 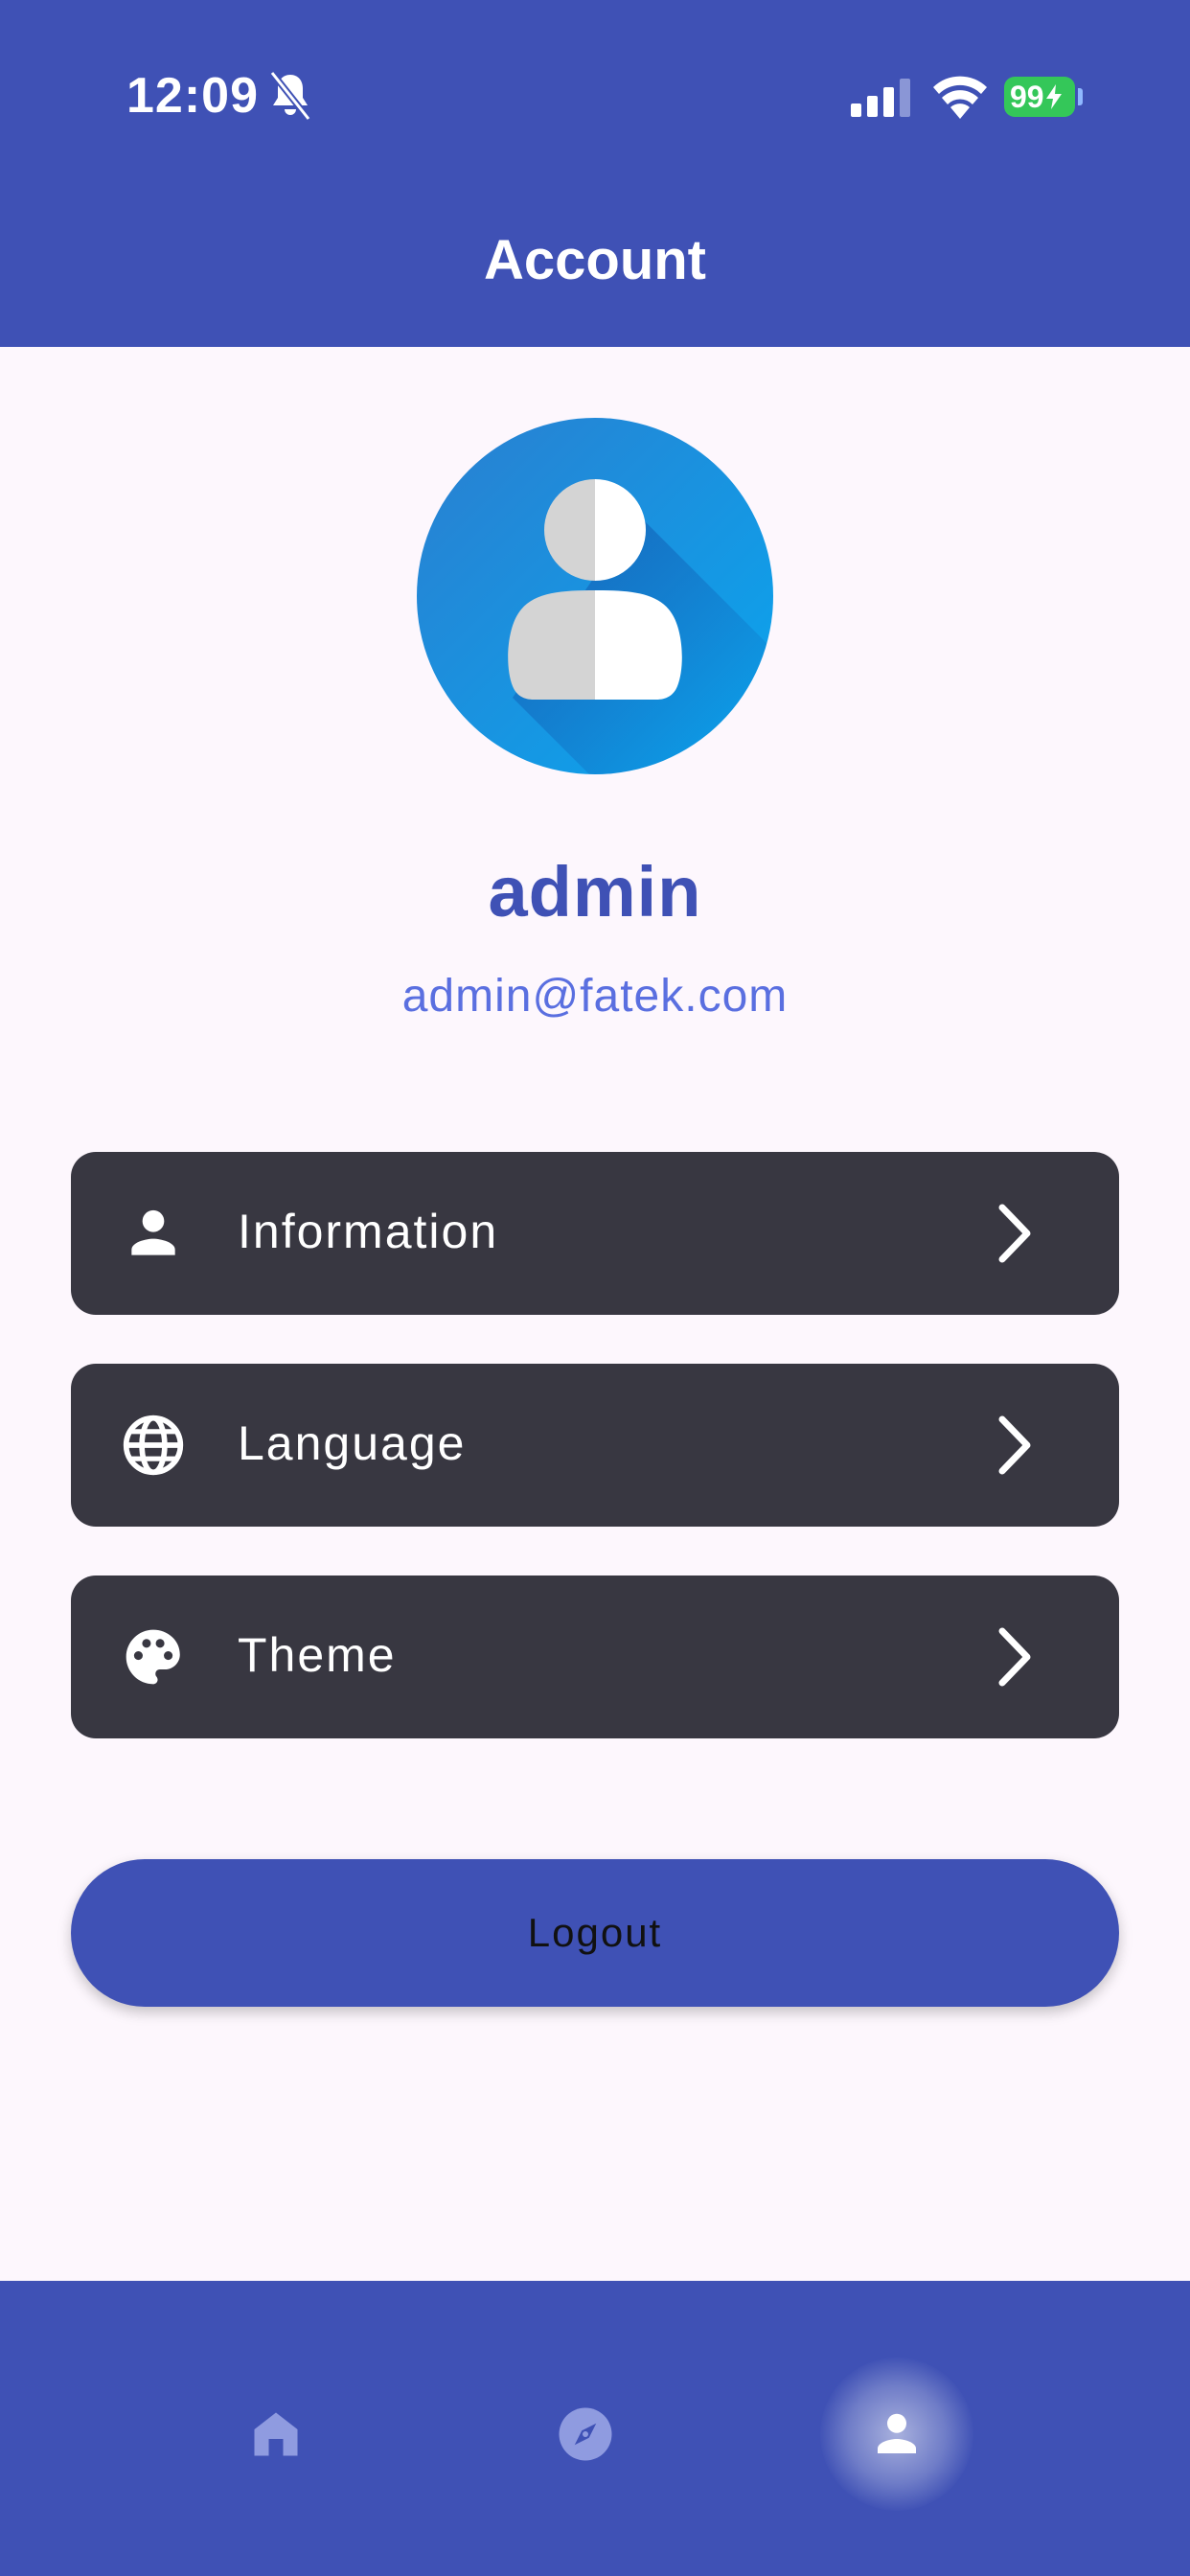 What do you see at coordinates (595, 1657) in the screenshot?
I see `menu-item-theme: Theme` at bounding box center [595, 1657].